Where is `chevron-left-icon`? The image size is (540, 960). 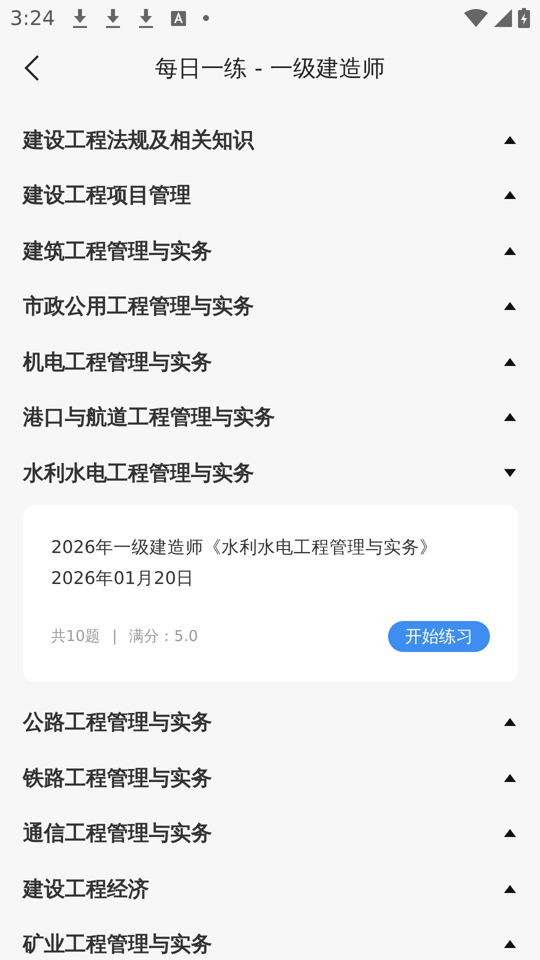
chevron-left-icon is located at coordinates (32, 68).